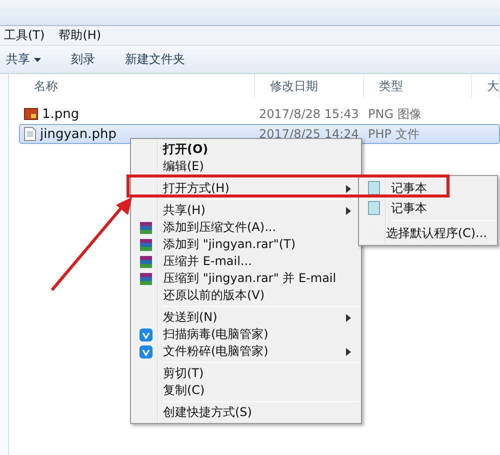  I want to click on menu-item: 打开方式(H), so click(246, 188).